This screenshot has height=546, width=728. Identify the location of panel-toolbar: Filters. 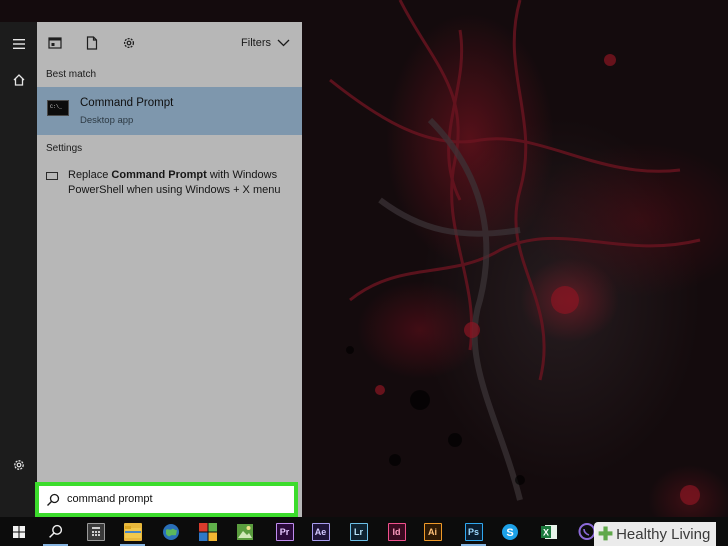
(169, 43).